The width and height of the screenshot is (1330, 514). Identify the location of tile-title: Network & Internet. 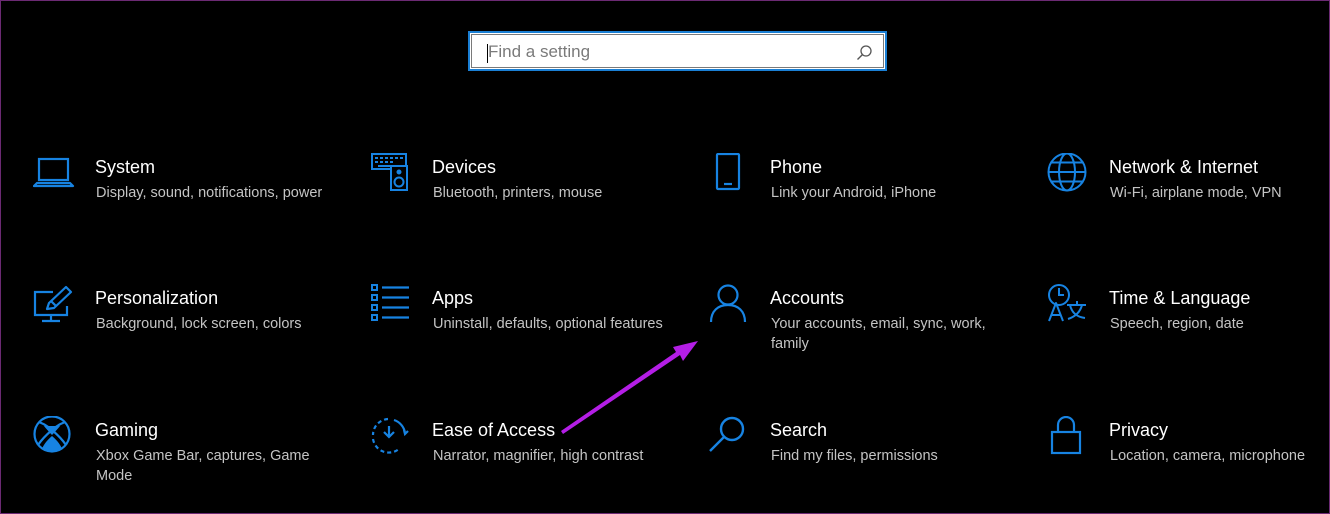
(1184, 167).